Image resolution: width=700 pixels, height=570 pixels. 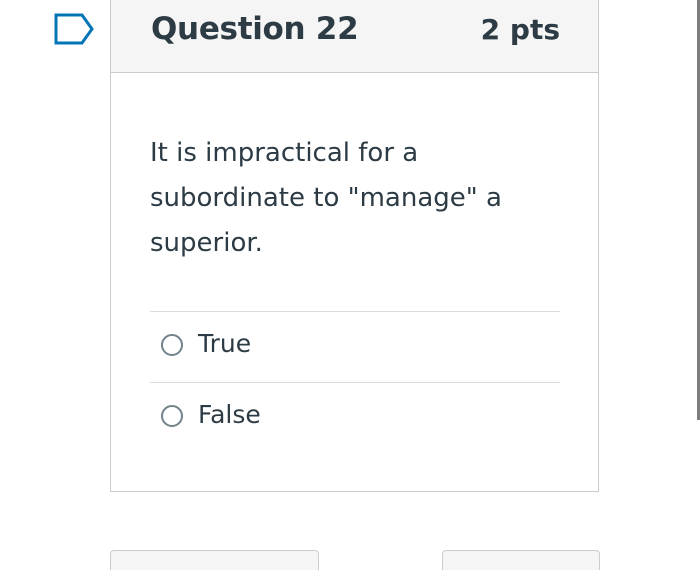 I want to click on answer-label: False, so click(x=229, y=414).